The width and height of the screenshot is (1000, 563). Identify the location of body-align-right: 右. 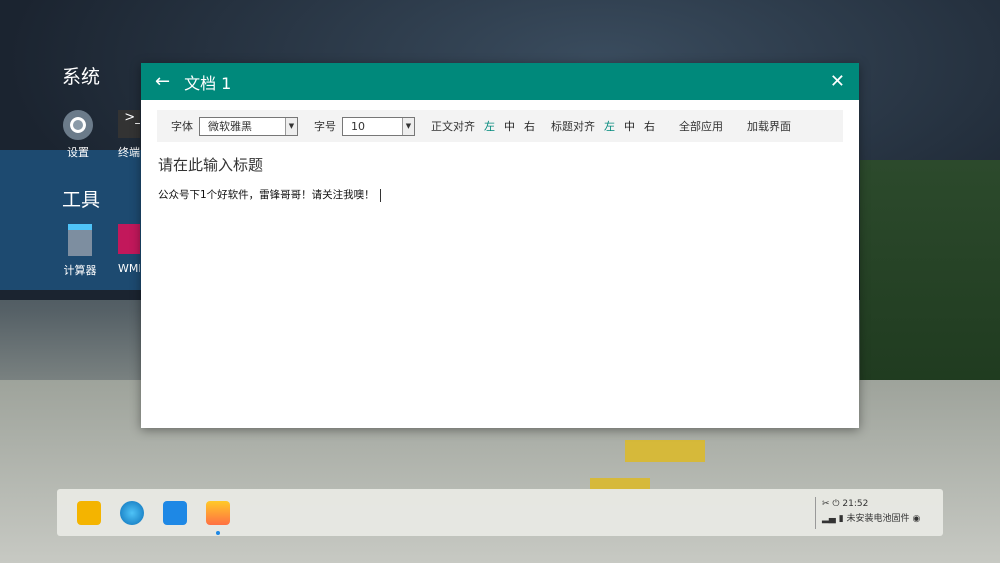
(529, 126).